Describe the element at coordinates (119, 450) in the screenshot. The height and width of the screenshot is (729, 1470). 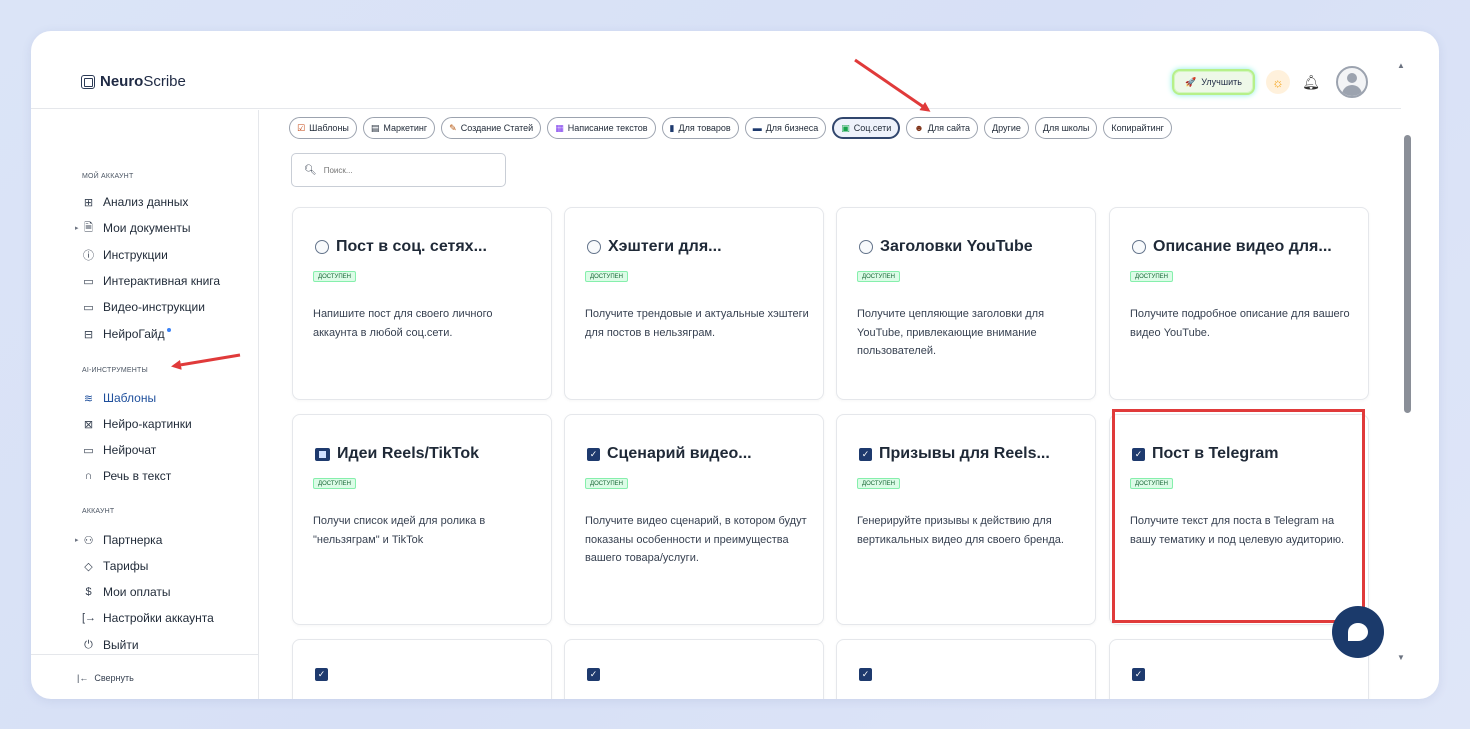
I see `sidebar-item-neurochat: ▭ Нейрочат` at that location.